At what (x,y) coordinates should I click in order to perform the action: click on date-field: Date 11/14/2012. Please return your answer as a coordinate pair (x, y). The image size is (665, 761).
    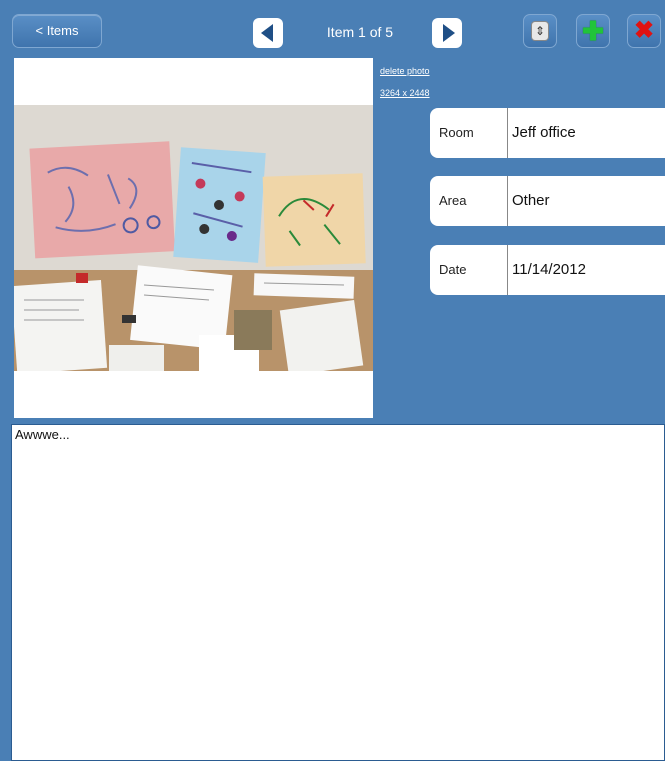
    Looking at the image, I should click on (547, 270).